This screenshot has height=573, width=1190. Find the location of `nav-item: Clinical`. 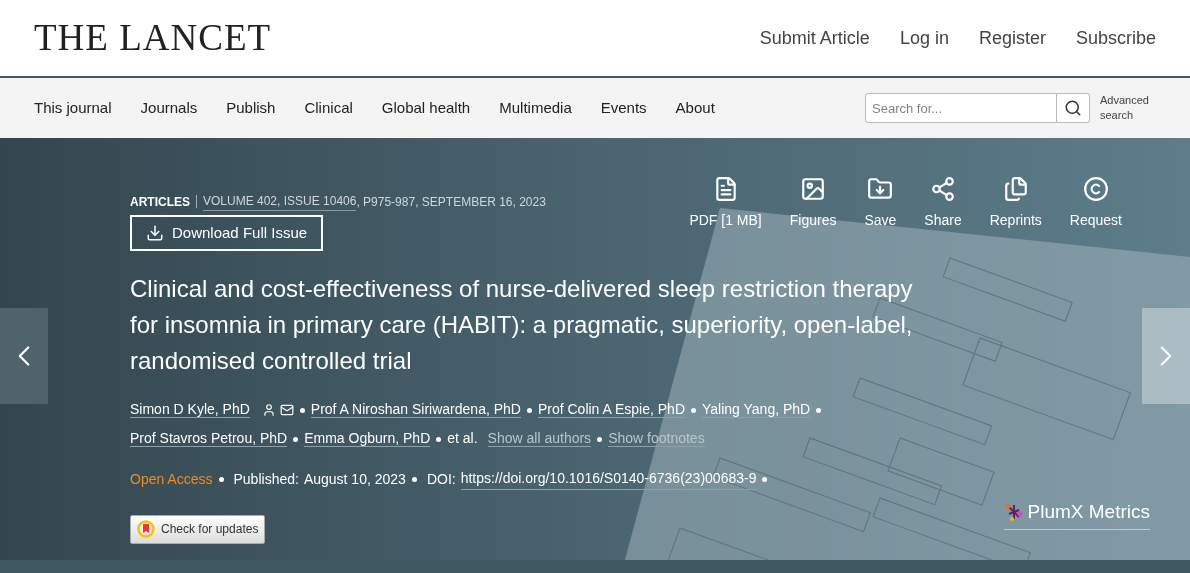

nav-item: Clinical is located at coordinates (328, 108).